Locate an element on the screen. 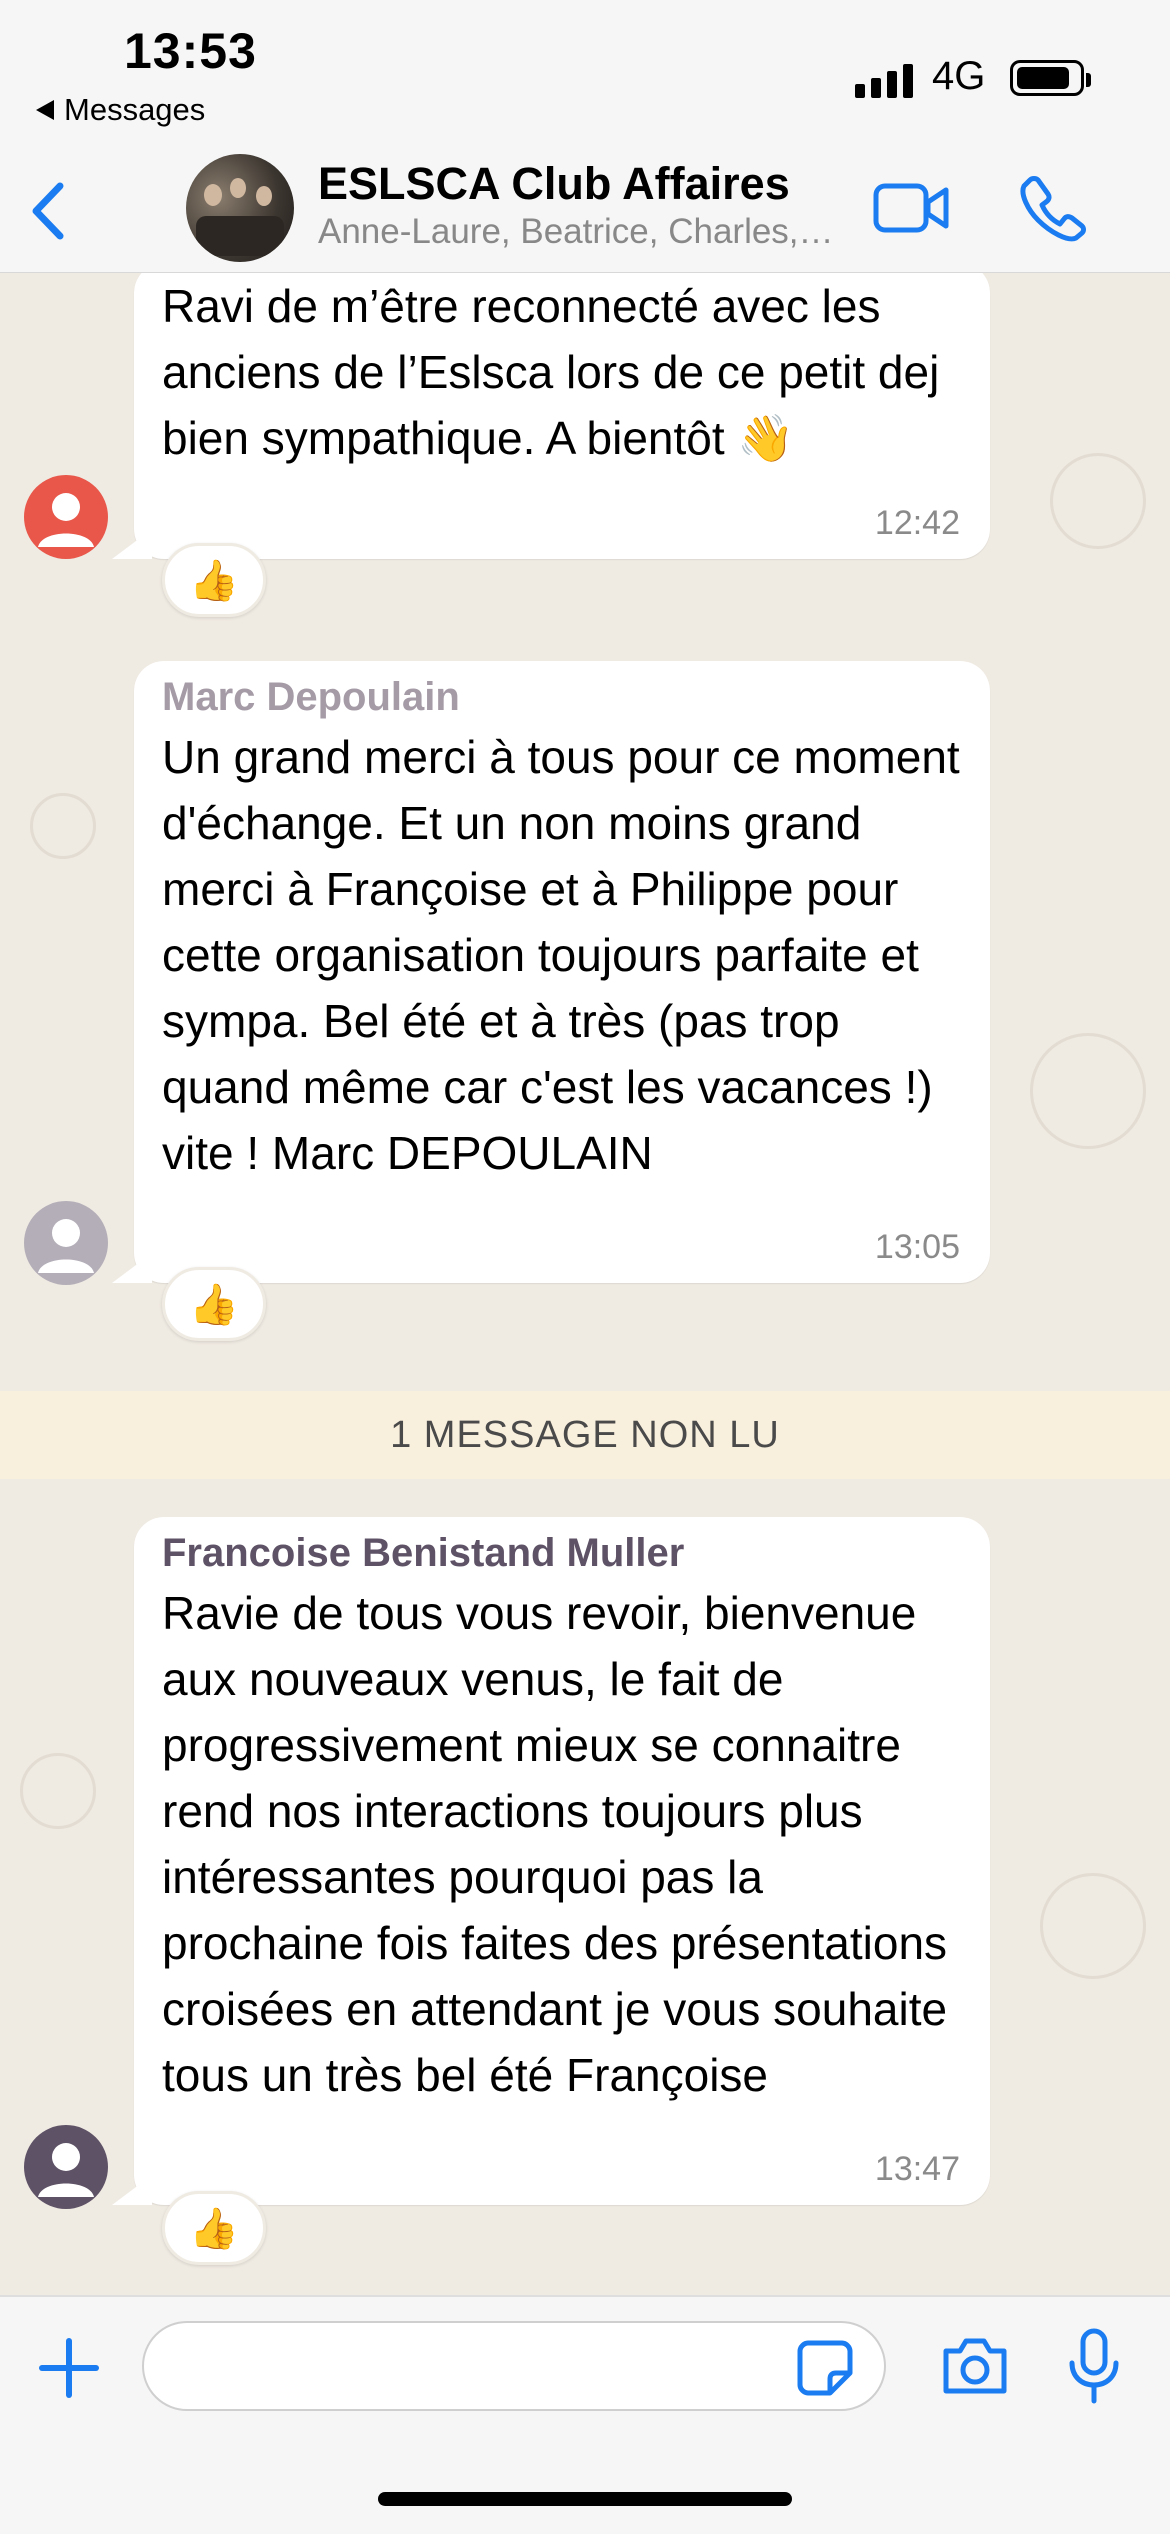 Image resolution: width=1170 pixels, height=2534 pixels. message-input is located at coordinates (514, 2366).